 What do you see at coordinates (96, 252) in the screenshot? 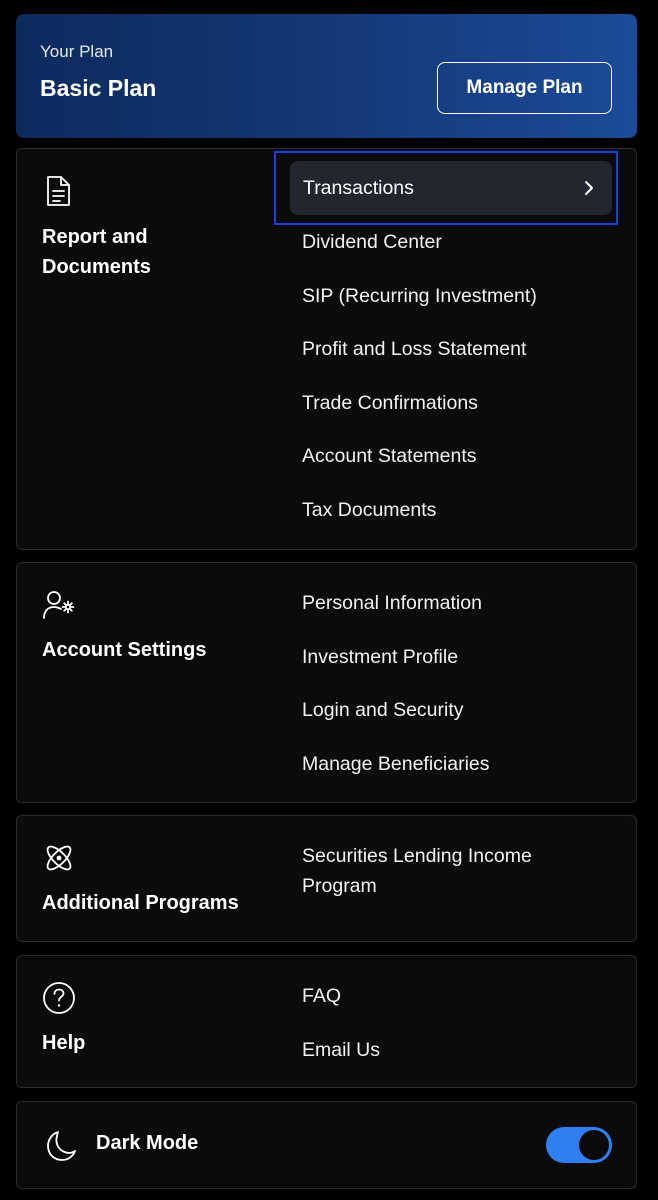
I see `reports-title: Report and Documents` at bounding box center [96, 252].